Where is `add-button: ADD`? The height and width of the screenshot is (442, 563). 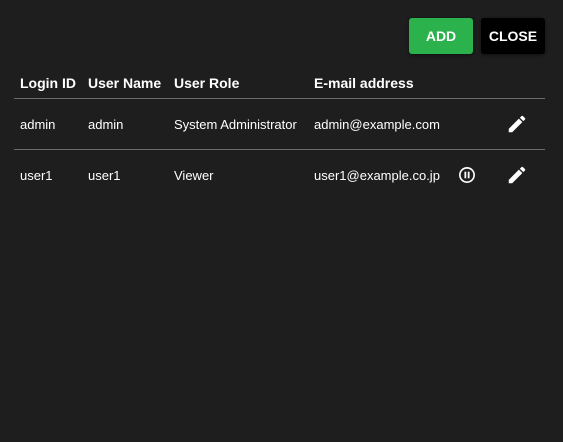 add-button: ADD is located at coordinates (441, 36).